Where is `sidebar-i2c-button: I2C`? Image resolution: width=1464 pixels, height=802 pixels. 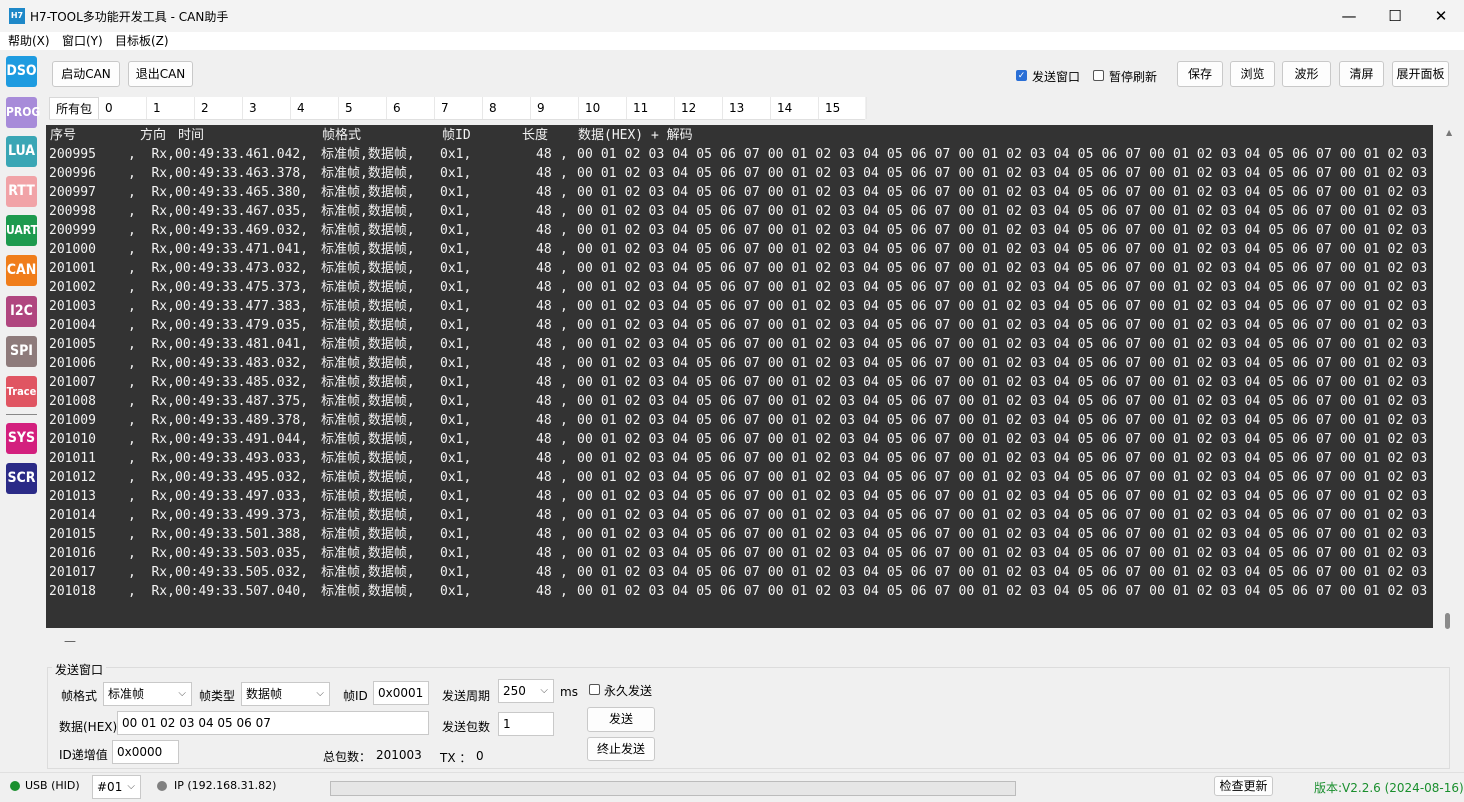
sidebar-i2c-button: I2C is located at coordinates (21, 311).